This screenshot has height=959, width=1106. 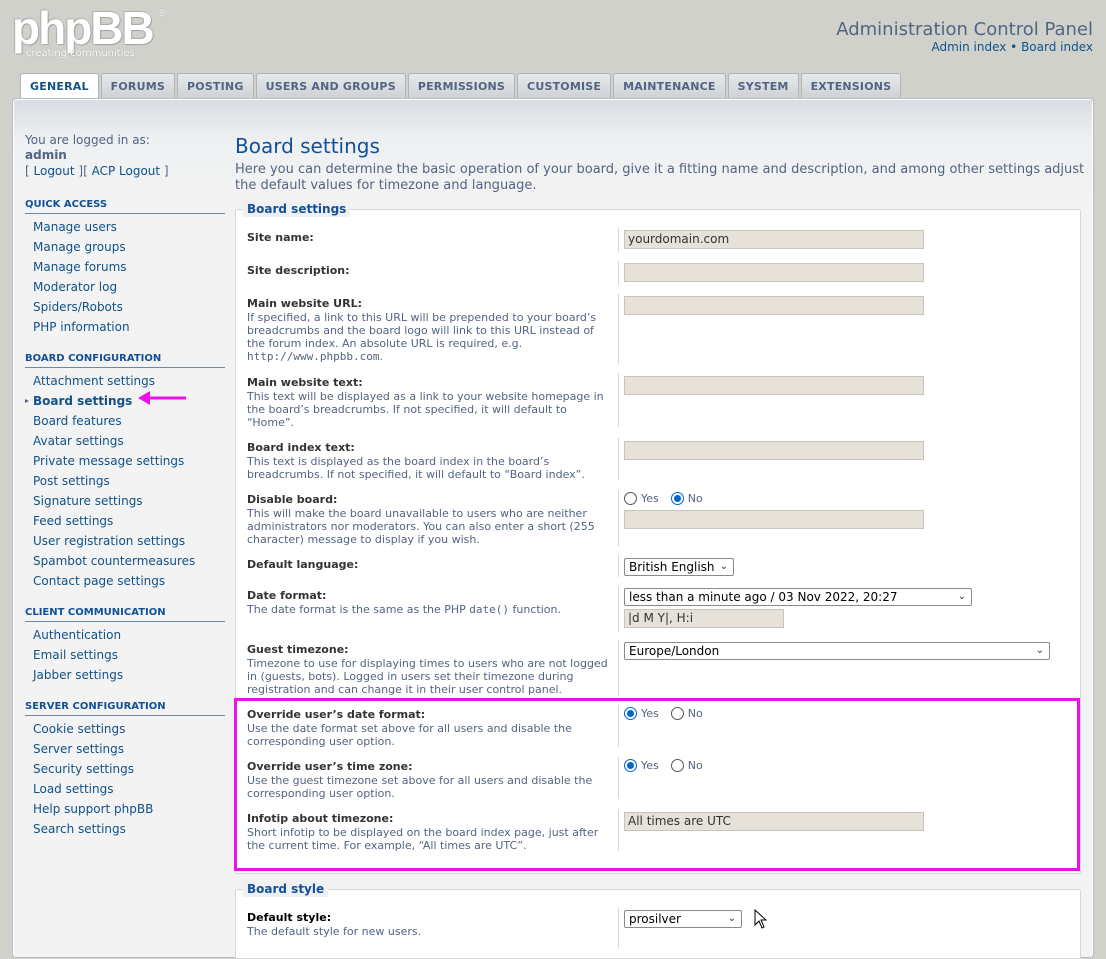 I want to click on menu-head-server-configuration: SERVER CONFIGURATION, so click(x=125, y=708).